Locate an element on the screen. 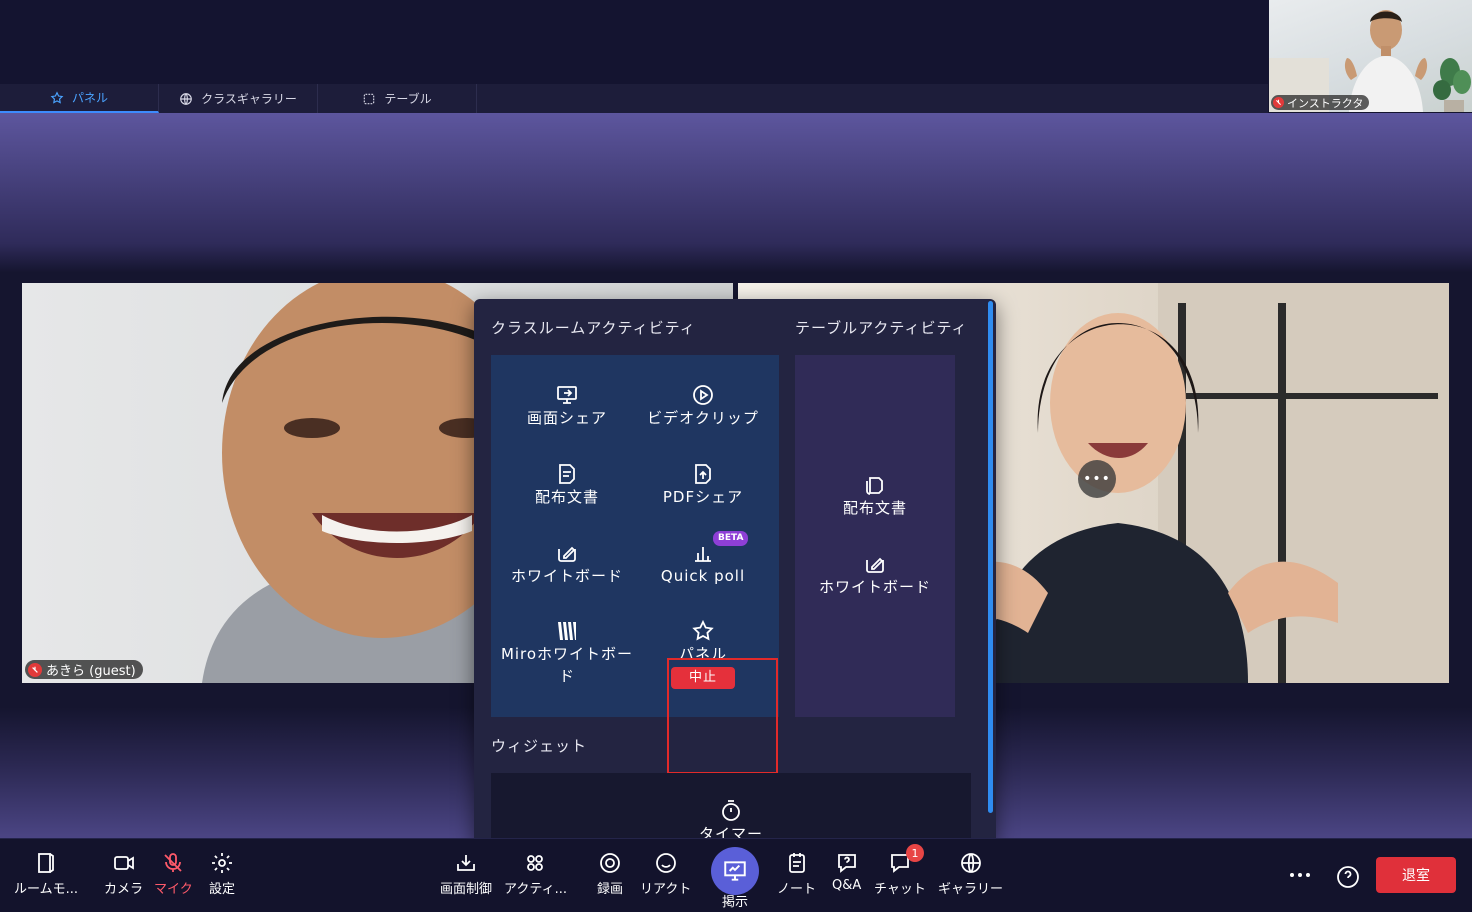 This screenshot has width=1472, height=912. qa-button: Q&A is located at coordinates (846, 872).